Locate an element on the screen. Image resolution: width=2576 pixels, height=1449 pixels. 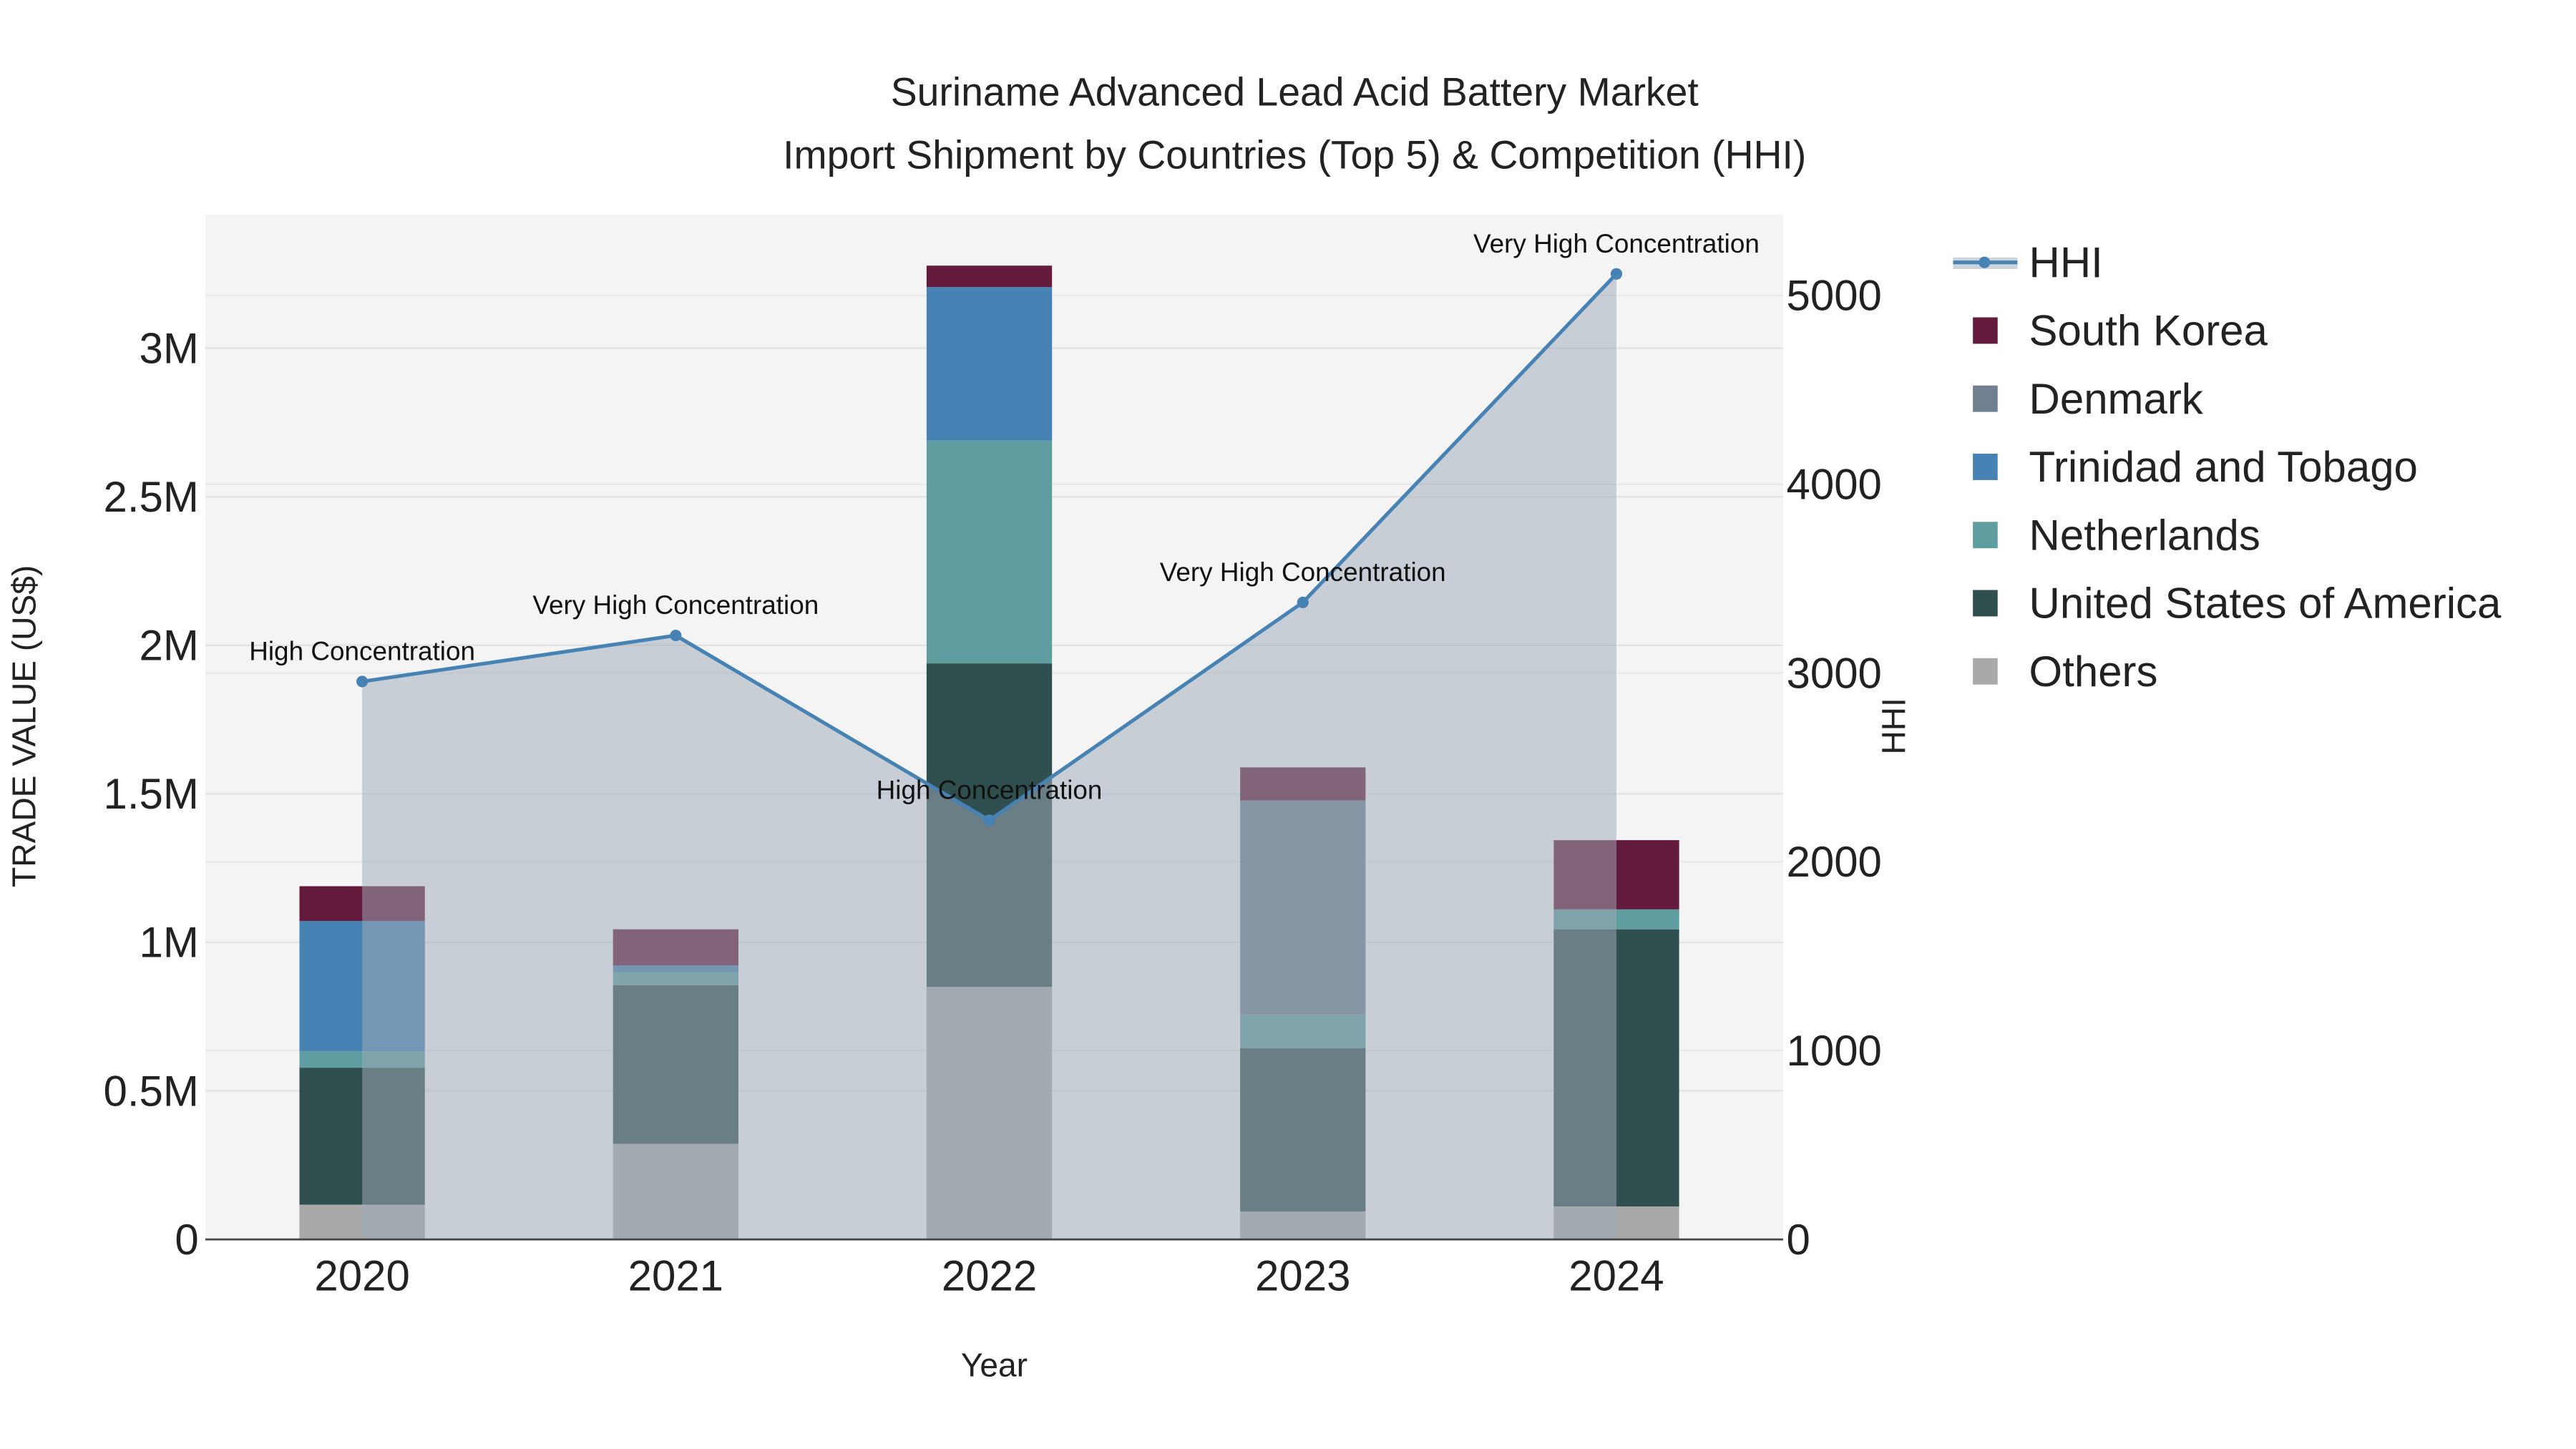
legend-item-south-korea: South Korea is located at coordinates (2120, 331).